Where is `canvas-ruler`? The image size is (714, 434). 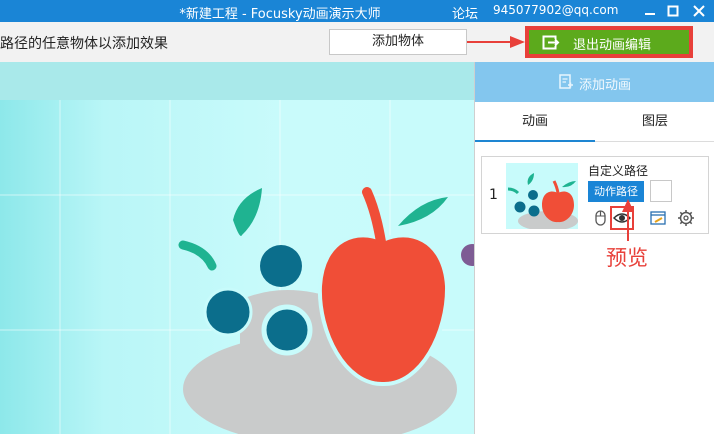 canvas-ruler is located at coordinates (237, 81).